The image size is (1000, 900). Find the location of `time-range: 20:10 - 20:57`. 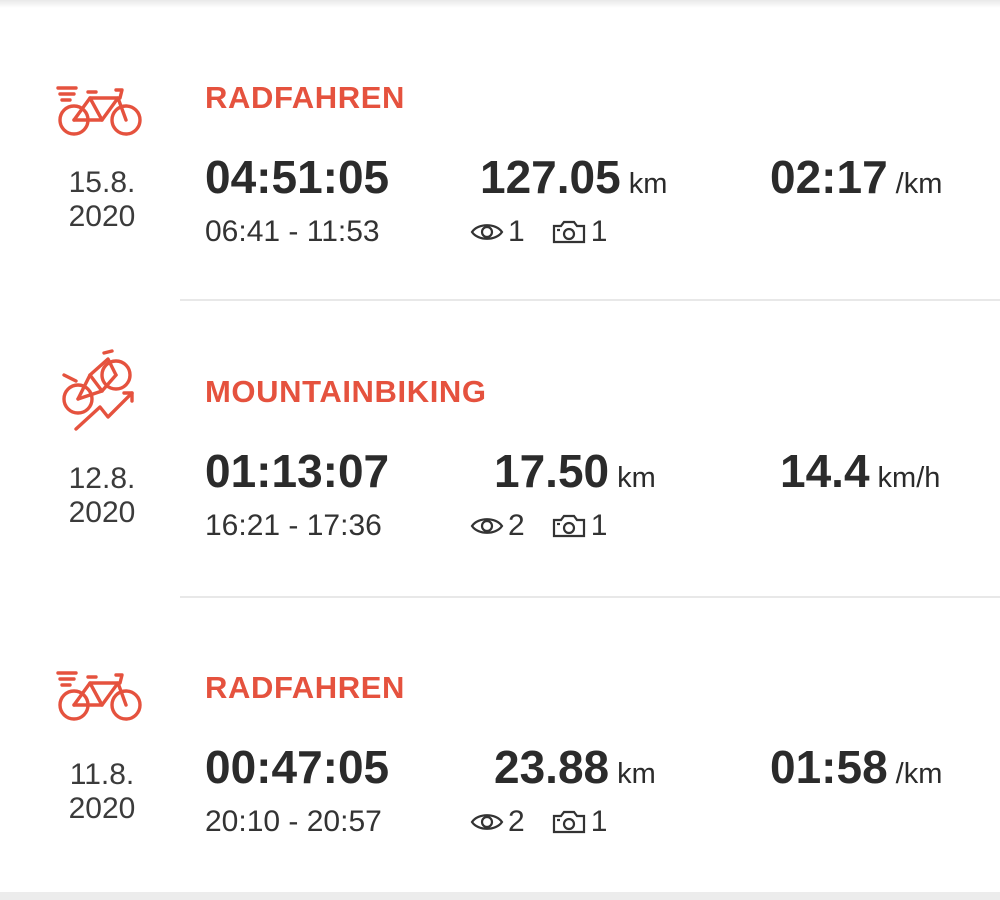

time-range: 20:10 - 20:57 is located at coordinates (293, 821).